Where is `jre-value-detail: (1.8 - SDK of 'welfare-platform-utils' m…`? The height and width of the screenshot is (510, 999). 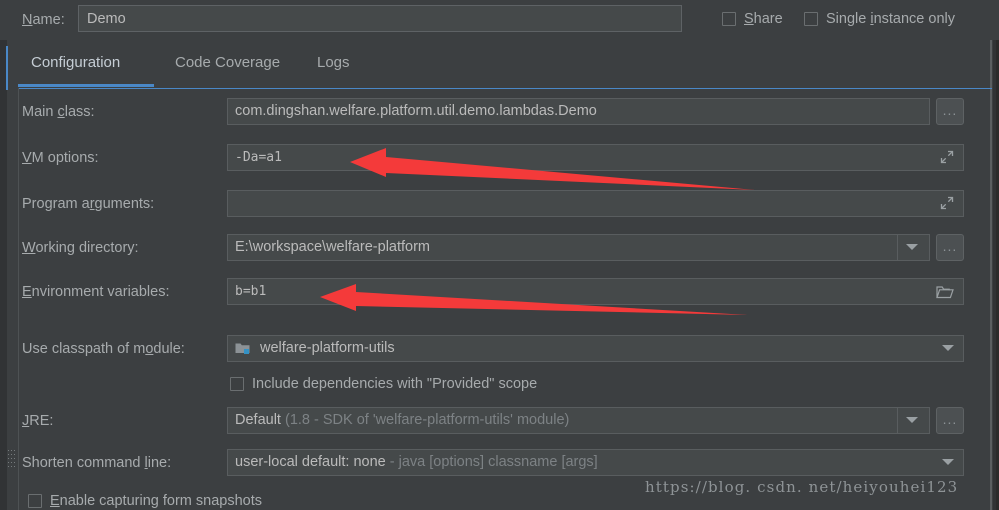
jre-value-detail: (1.8 - SDK of 'welfare-platform-utils' m… is located at coordinates (427, 420).